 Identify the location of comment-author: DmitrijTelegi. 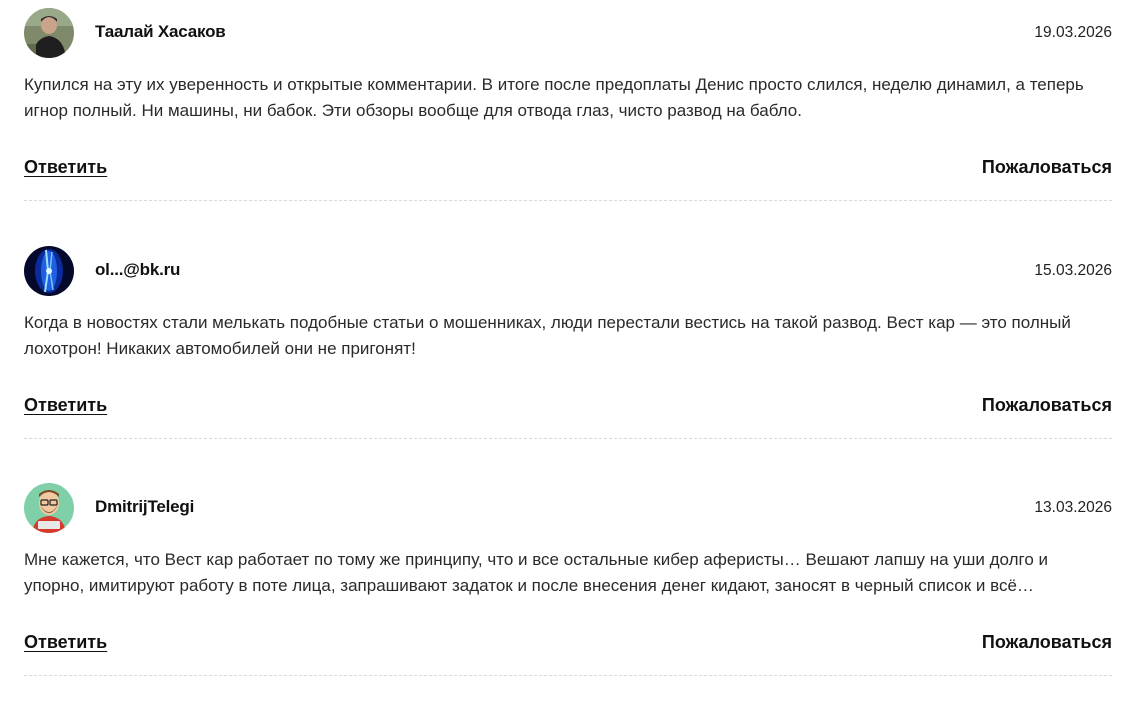
(145, 506).